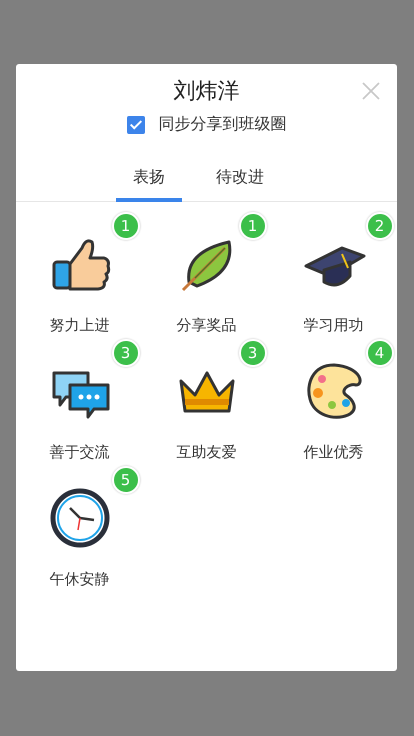 The height and width of the screenshot is (736, 414). Describe the element at coordinates (380, 353) in the screenshot. I see `count-badge: 4` at that location.